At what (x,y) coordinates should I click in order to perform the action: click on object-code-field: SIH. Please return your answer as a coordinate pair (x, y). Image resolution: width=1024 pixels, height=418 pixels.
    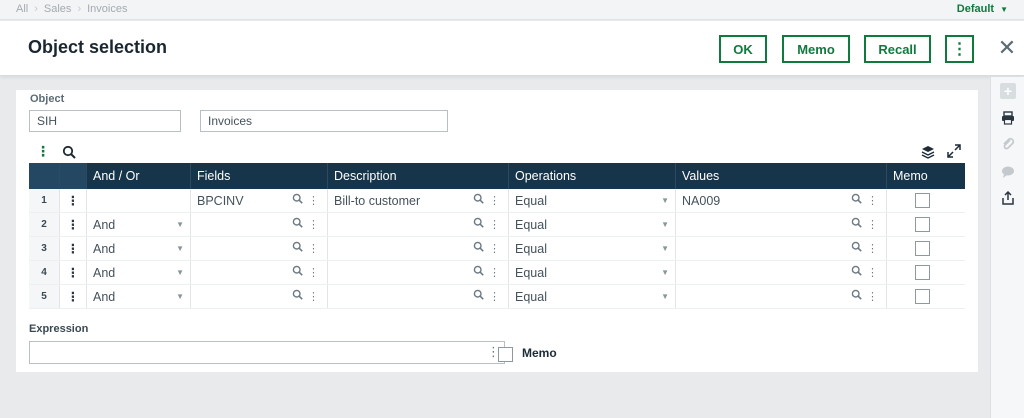
    Looking at the image, I should click on (105, 121).